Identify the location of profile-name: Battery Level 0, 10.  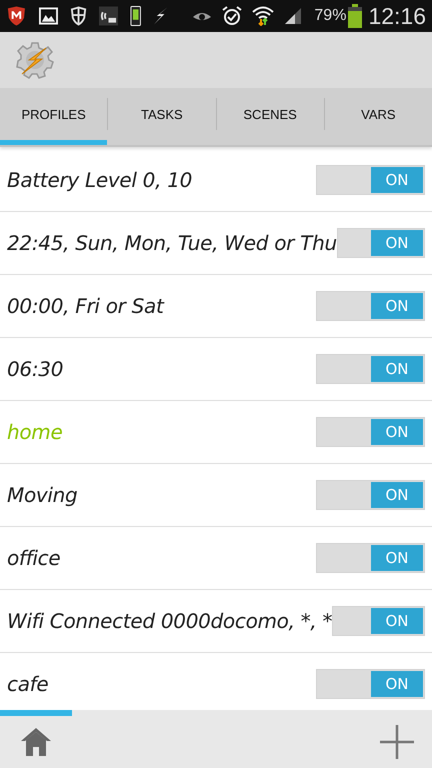
(161, 180).